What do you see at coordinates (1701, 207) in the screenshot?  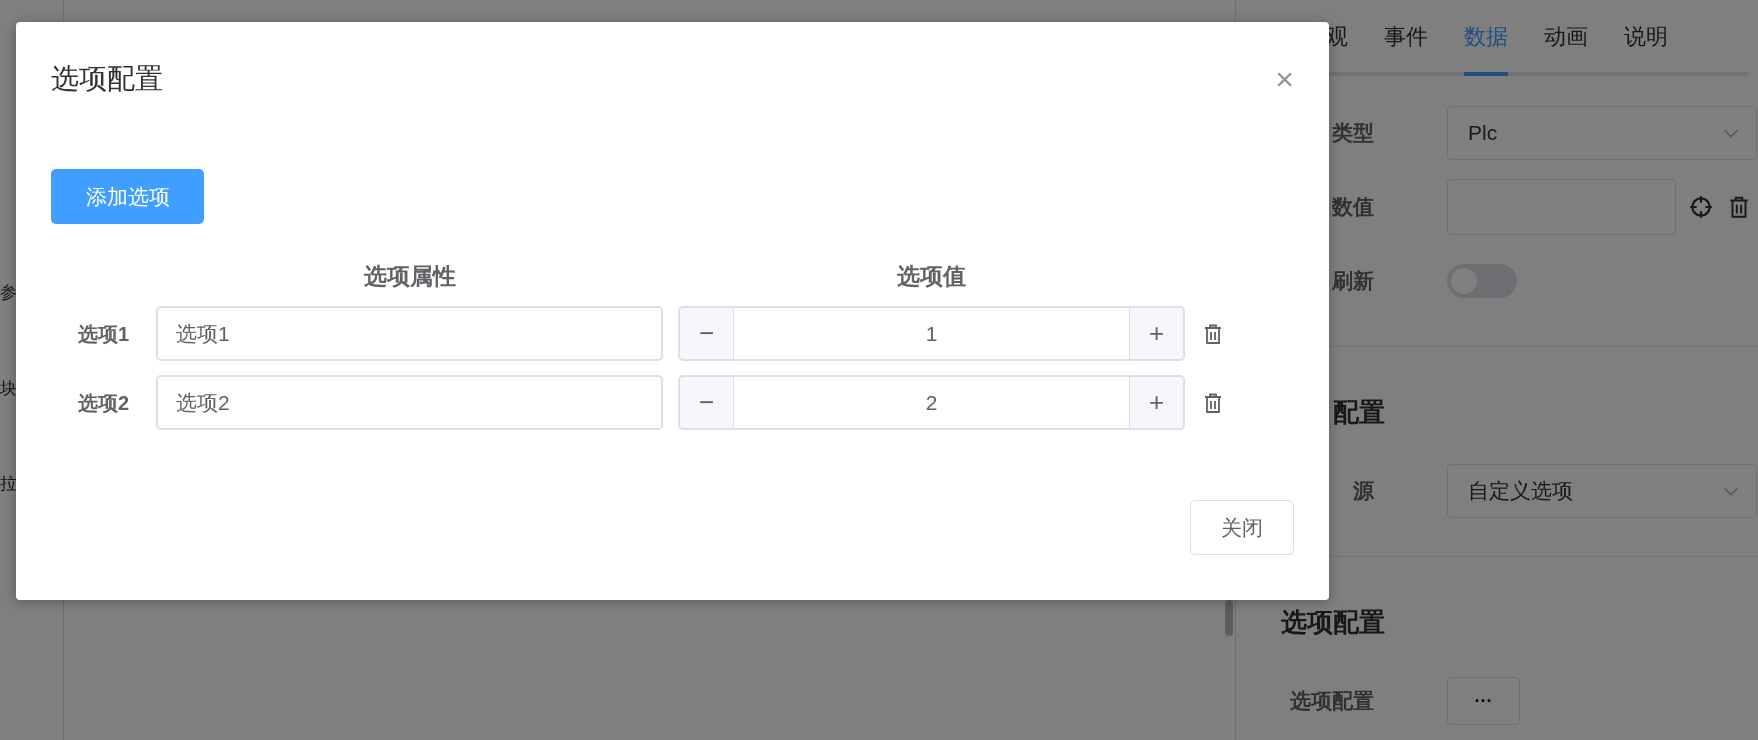 I see `crosshair-icon` at bounding box center [1701, 207].